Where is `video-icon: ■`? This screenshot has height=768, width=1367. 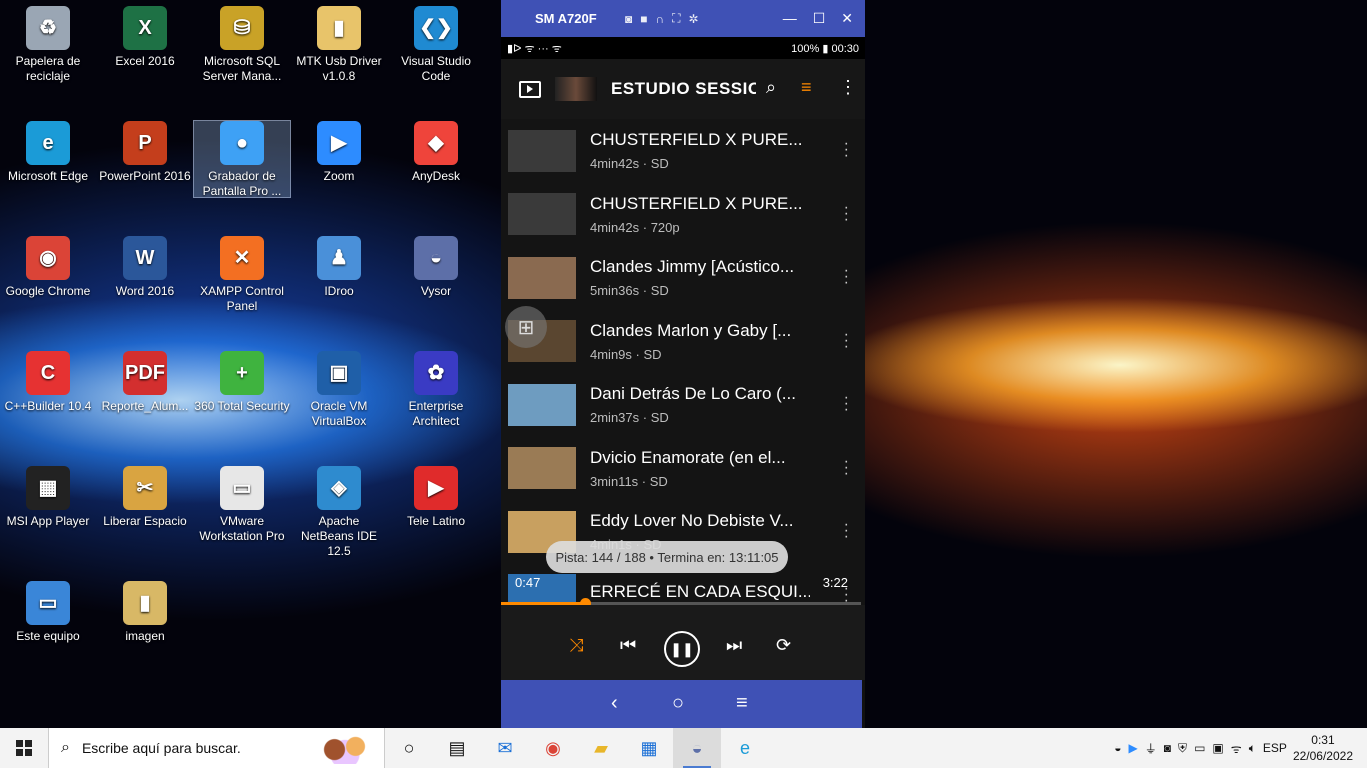
video-icon: ■ is located at coordinates (643, 19).